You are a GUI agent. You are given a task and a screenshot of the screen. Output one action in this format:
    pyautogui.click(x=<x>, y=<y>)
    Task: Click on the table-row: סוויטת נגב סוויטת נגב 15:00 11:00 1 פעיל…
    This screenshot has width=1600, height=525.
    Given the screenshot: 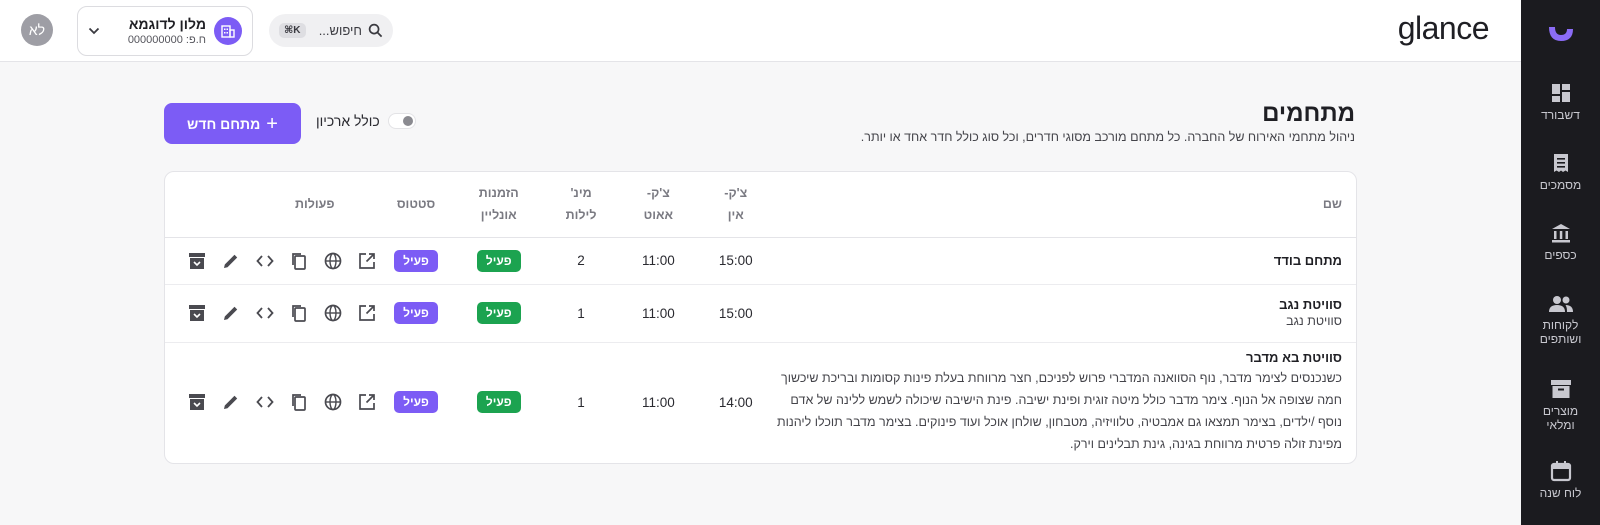 What is the action you would take?
    pyautogui.click(x=760, y=313)
    